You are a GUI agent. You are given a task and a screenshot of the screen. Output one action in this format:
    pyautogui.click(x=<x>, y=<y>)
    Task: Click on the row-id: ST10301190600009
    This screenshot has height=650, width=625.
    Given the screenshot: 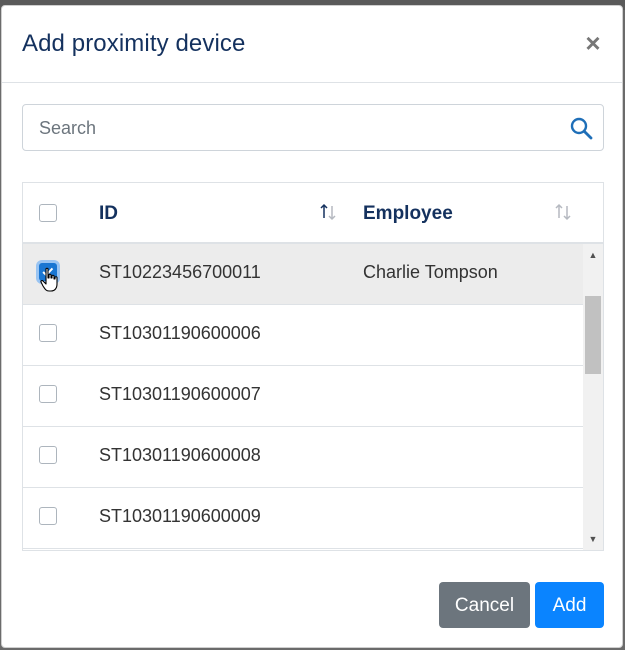 What is the action you would take?
    pyautogui.click(x=180, y=516)
    